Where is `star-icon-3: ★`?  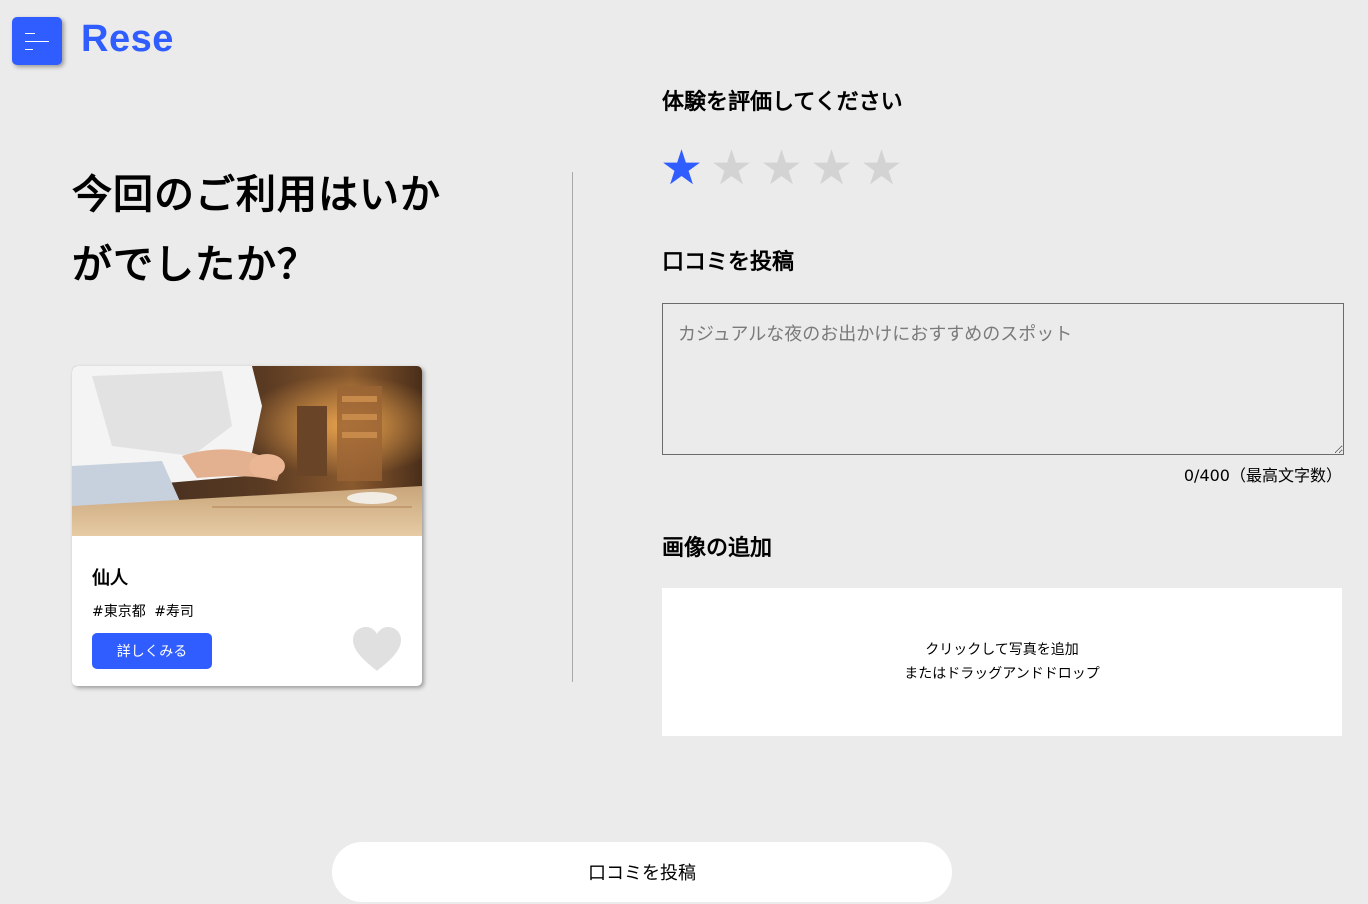
star-icon-3: ★ is located at coordinates (781, 168).